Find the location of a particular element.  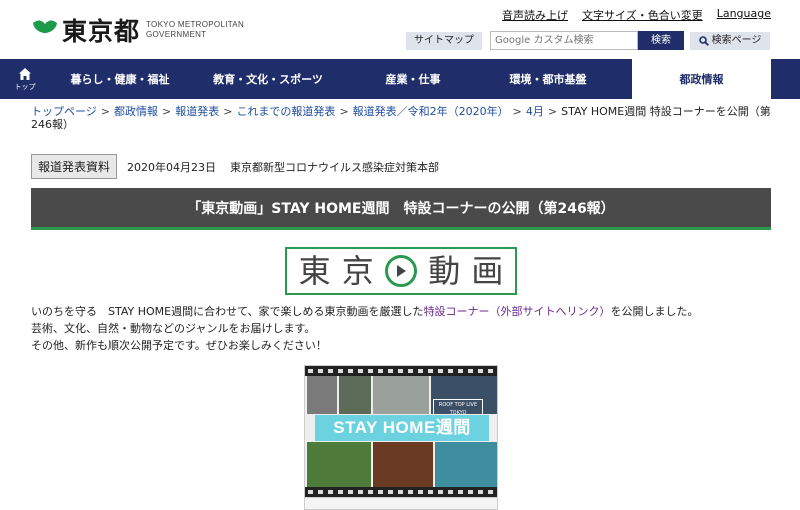

body-line-1-end: を公開しました。 is located at coordinates (654, 311).